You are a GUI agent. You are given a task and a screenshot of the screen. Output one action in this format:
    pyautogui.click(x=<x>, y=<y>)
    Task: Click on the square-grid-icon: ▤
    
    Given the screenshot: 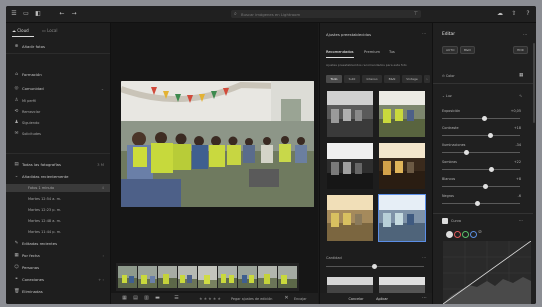 What is the action you would take?
    pyautogui.click(x=135, y=298)
    